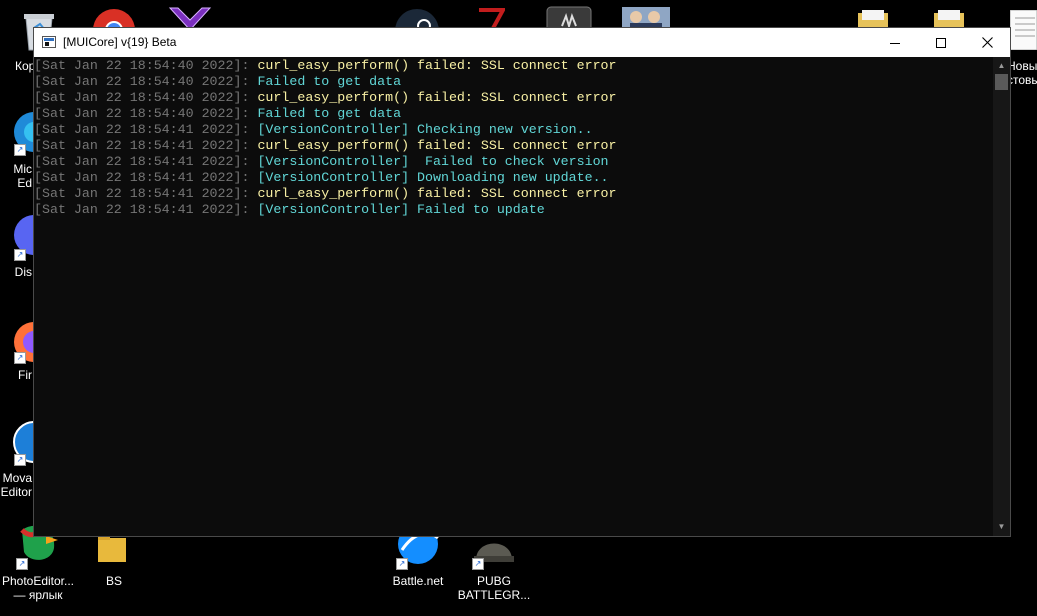 This screenshot has width=1037, height=616. What do you see at coordinates (190, 15) in the screenshot?
I see `desktop-icon-app-v` at bounding box center [190, 15].